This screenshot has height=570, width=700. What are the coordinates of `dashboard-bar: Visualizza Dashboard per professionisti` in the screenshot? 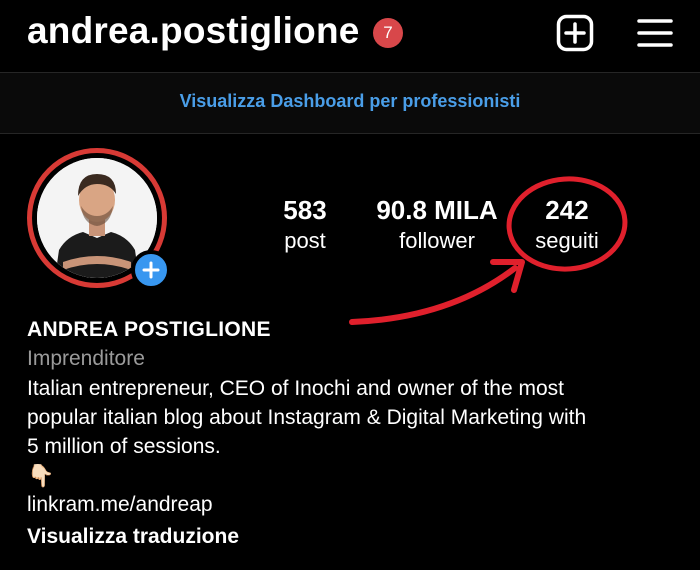 It's located at (350, 103).